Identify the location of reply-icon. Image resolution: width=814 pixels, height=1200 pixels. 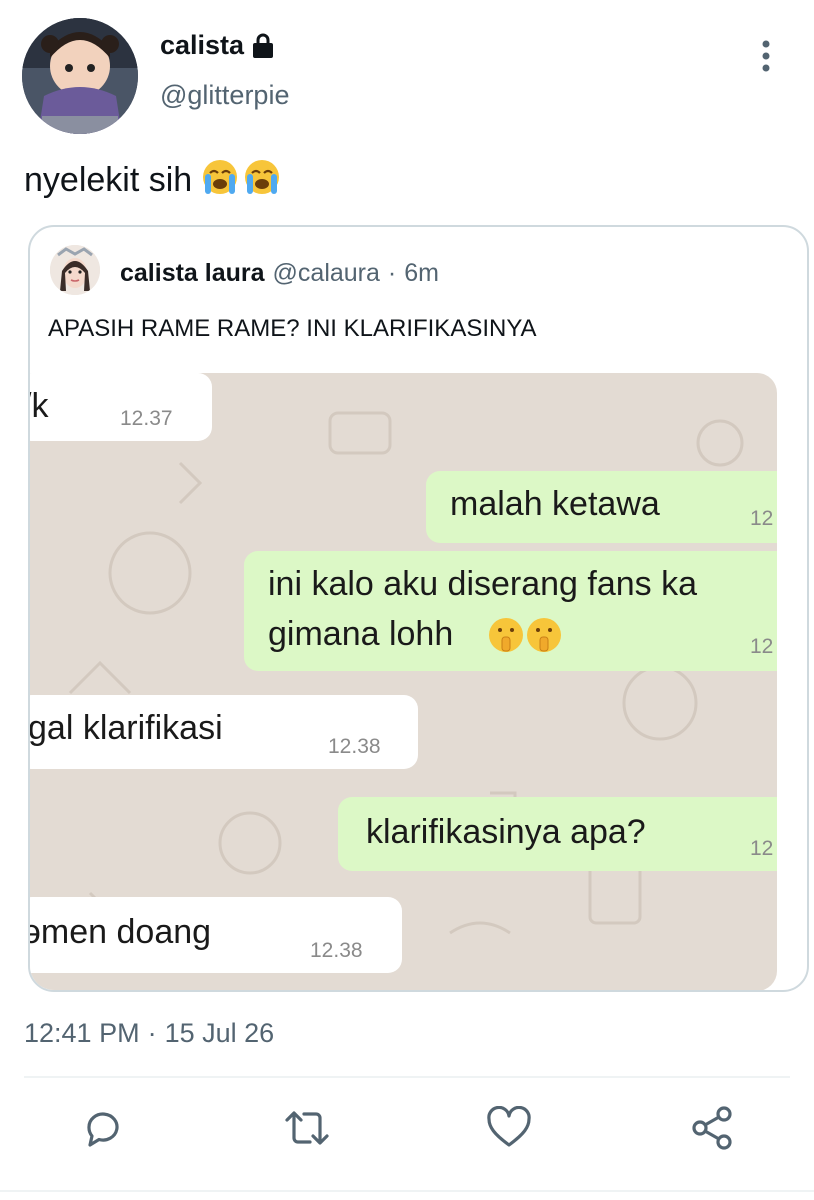
(103, 1130).